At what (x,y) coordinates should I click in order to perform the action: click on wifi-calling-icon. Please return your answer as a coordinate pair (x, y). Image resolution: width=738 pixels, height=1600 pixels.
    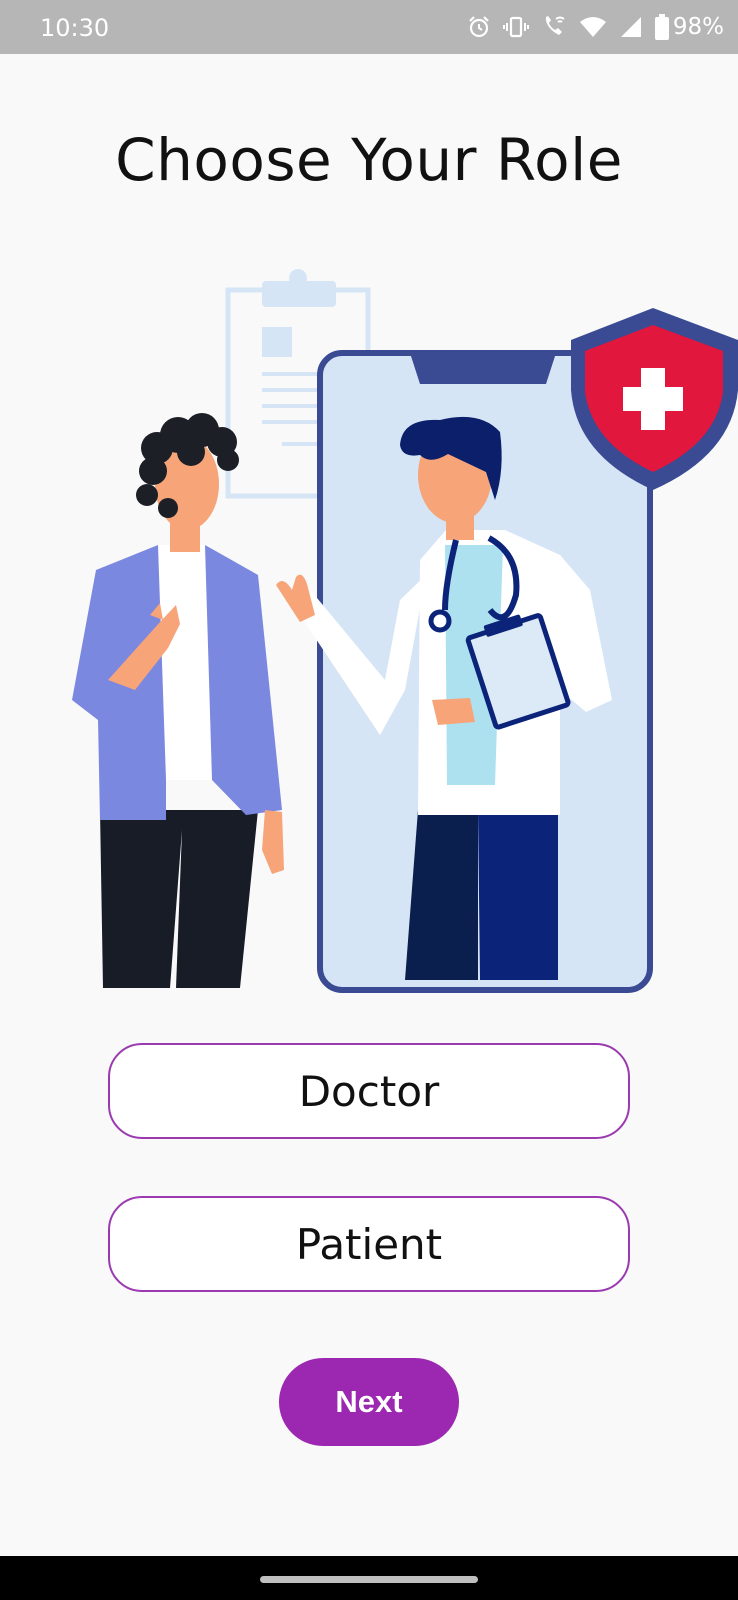
    Looking at the image, I should click on (555, 25).